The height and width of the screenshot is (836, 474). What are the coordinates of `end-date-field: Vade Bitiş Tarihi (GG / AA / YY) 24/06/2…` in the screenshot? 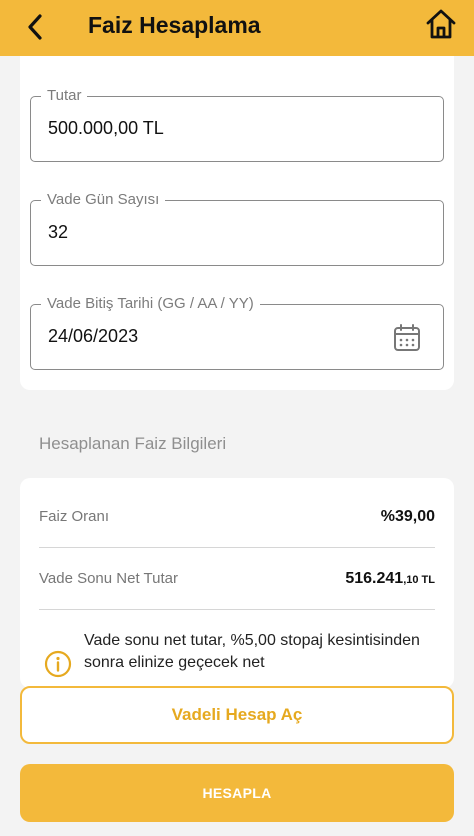 It's located at (237, 332).